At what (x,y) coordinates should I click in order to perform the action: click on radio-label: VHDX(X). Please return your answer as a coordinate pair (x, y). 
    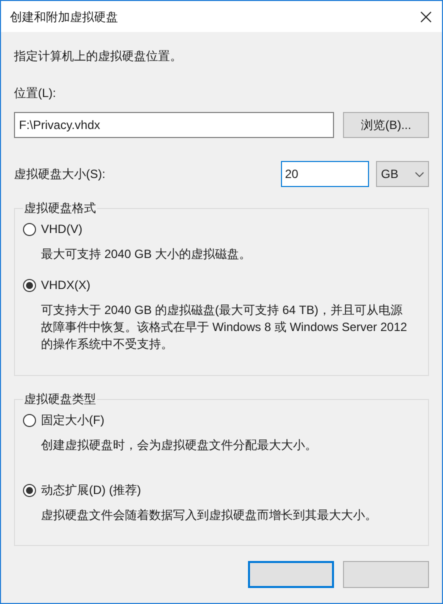
    Looking at the image, I should click on (65, 285).